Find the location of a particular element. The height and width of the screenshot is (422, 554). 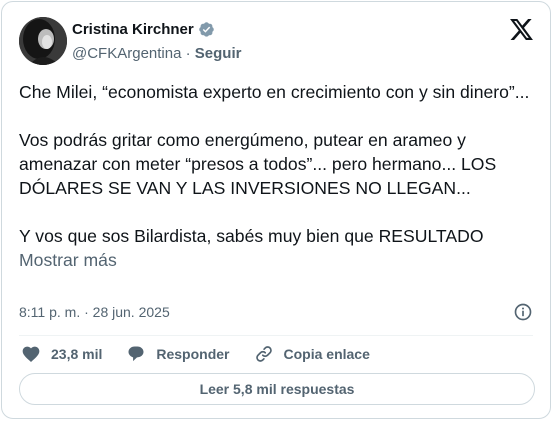

info-icon is located at coordinates (523, 312).